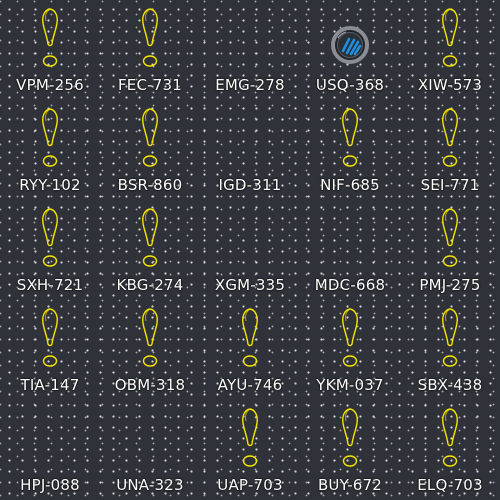 The height and width of the screenshot is (500, 500). I want to click on grid-cell-igd-311: IGD-311, so click(250, 150).